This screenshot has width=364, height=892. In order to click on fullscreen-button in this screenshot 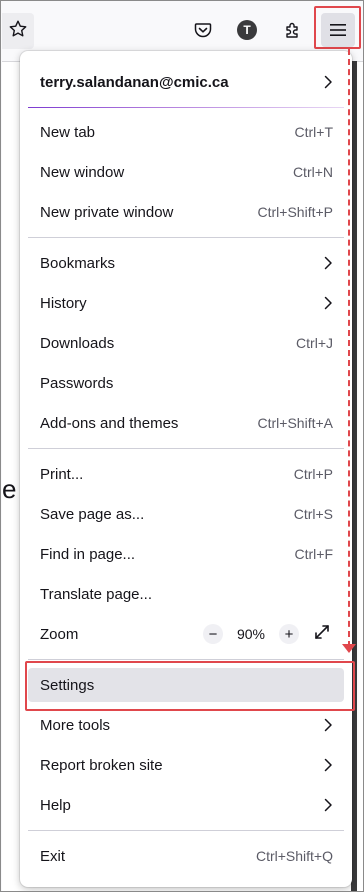, I will do `click(322, 634)`.